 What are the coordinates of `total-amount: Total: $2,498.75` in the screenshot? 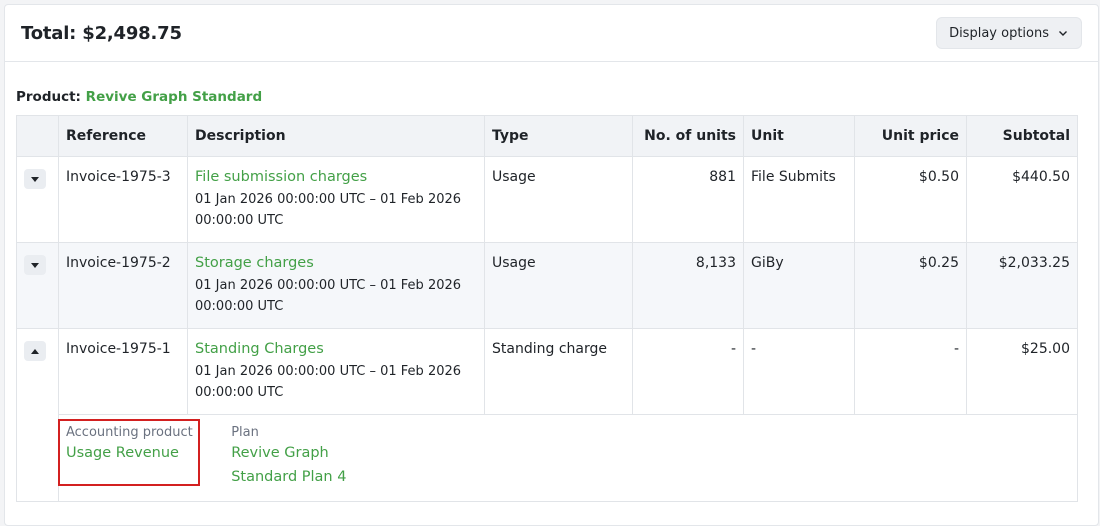 It's located at (101, 33).